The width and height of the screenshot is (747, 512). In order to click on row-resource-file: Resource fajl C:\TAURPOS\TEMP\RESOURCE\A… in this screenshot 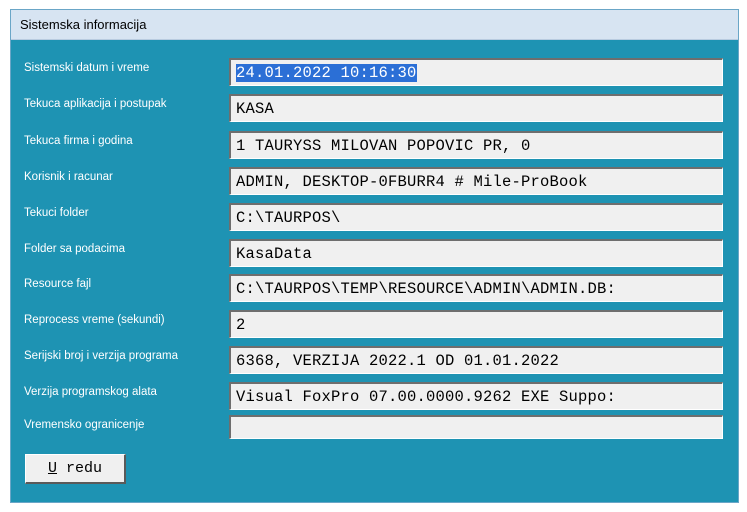, I will do `click(375, 290)`.